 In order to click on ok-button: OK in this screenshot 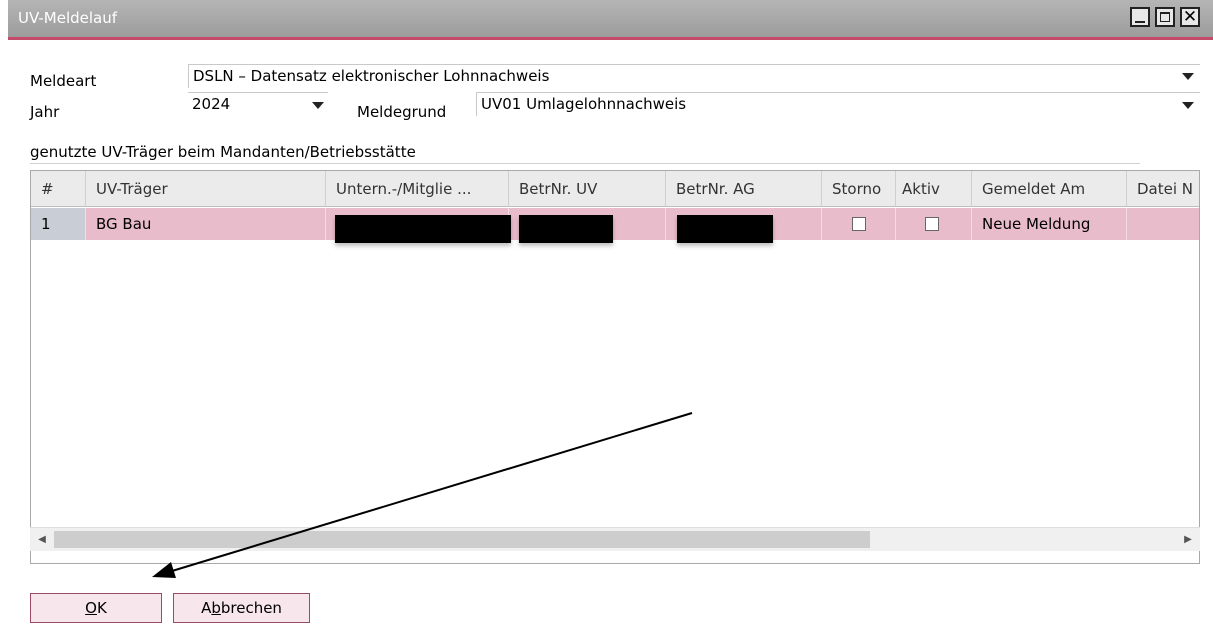, I will do `click(96, 608)`.